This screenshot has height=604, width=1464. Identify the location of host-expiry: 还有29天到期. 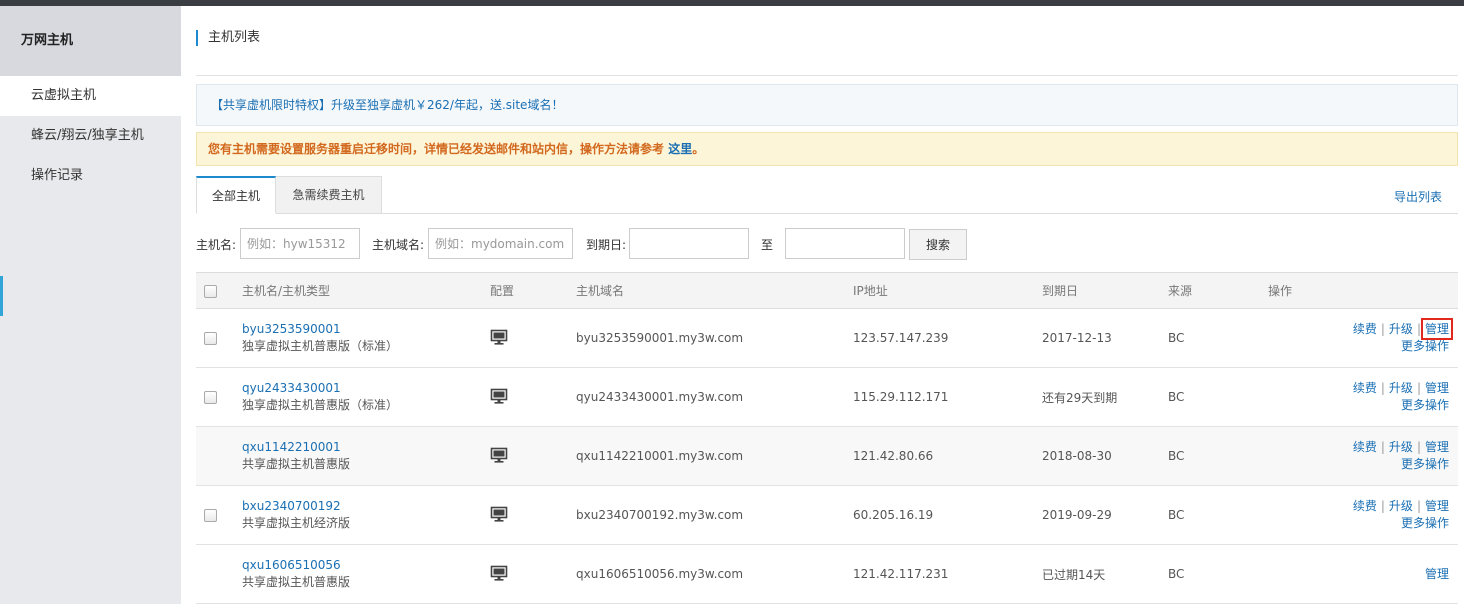
(1105, 397).